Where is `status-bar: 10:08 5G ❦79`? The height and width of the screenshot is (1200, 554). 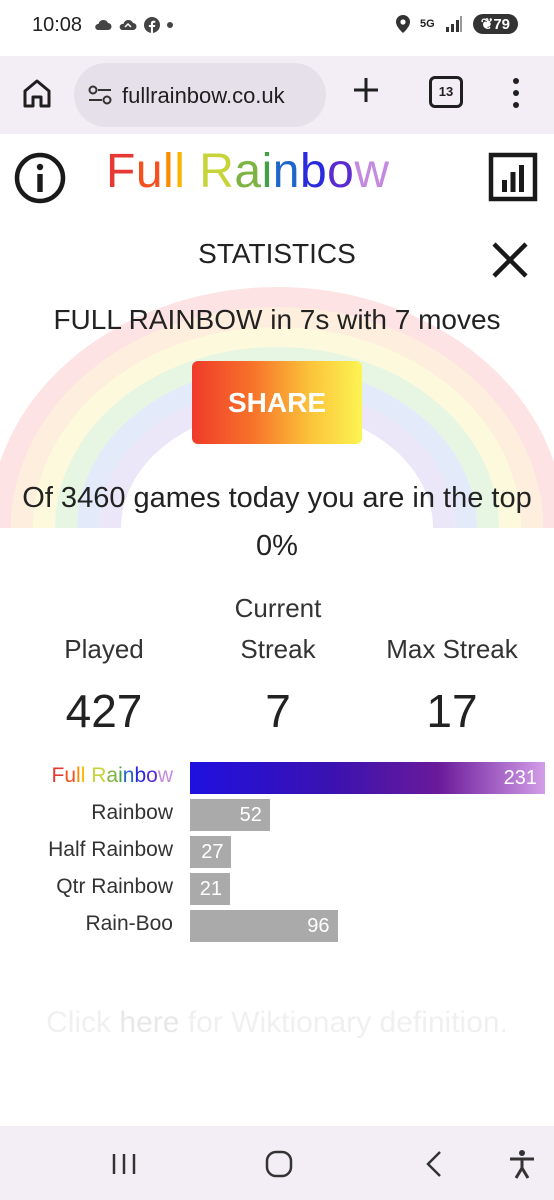
status-bar: 10:08 5G ❦79 is located at coordinates (277, 28).